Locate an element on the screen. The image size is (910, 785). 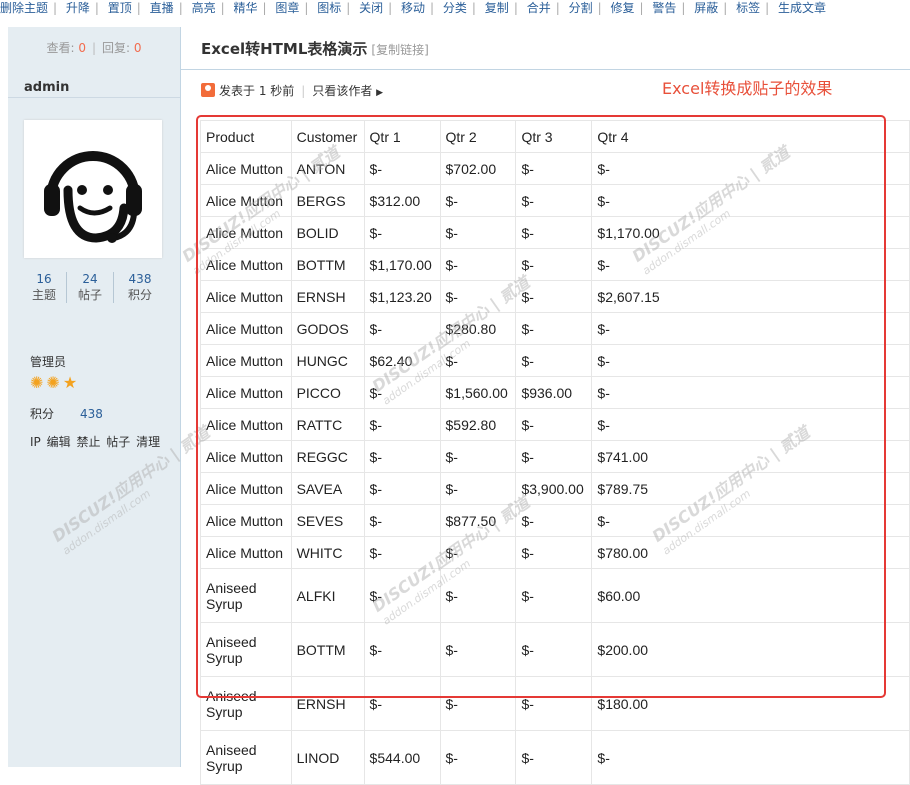
table-row: Alice Mutton BOLID $- $- $- $1,170.00 is located at coordinates (555, 232).